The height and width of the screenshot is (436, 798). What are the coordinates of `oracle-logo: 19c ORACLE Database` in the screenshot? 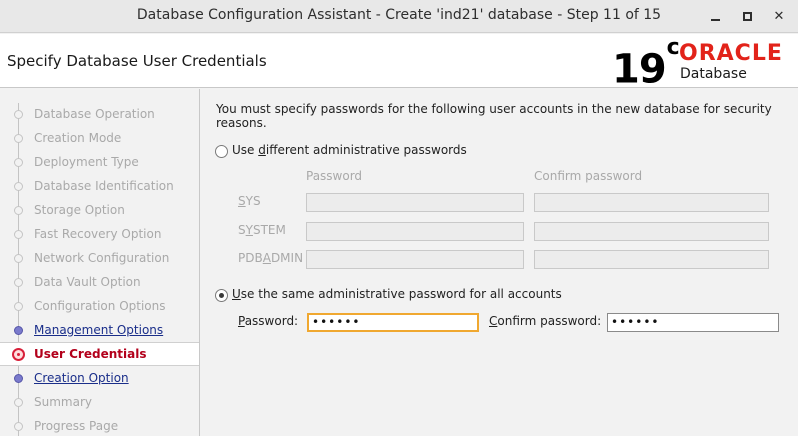 It's located at (702, 63).